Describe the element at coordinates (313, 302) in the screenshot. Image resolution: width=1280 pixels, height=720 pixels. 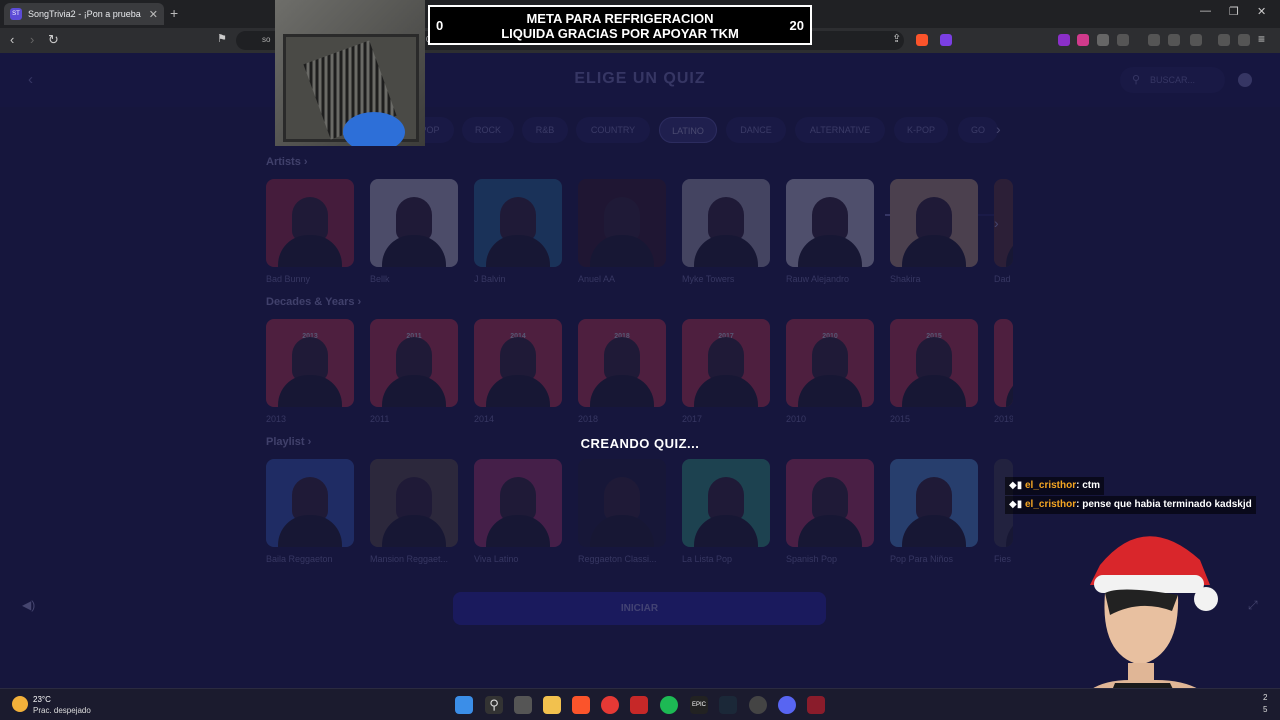
I see `section-title-decades: Decades & Years ›` at that location.